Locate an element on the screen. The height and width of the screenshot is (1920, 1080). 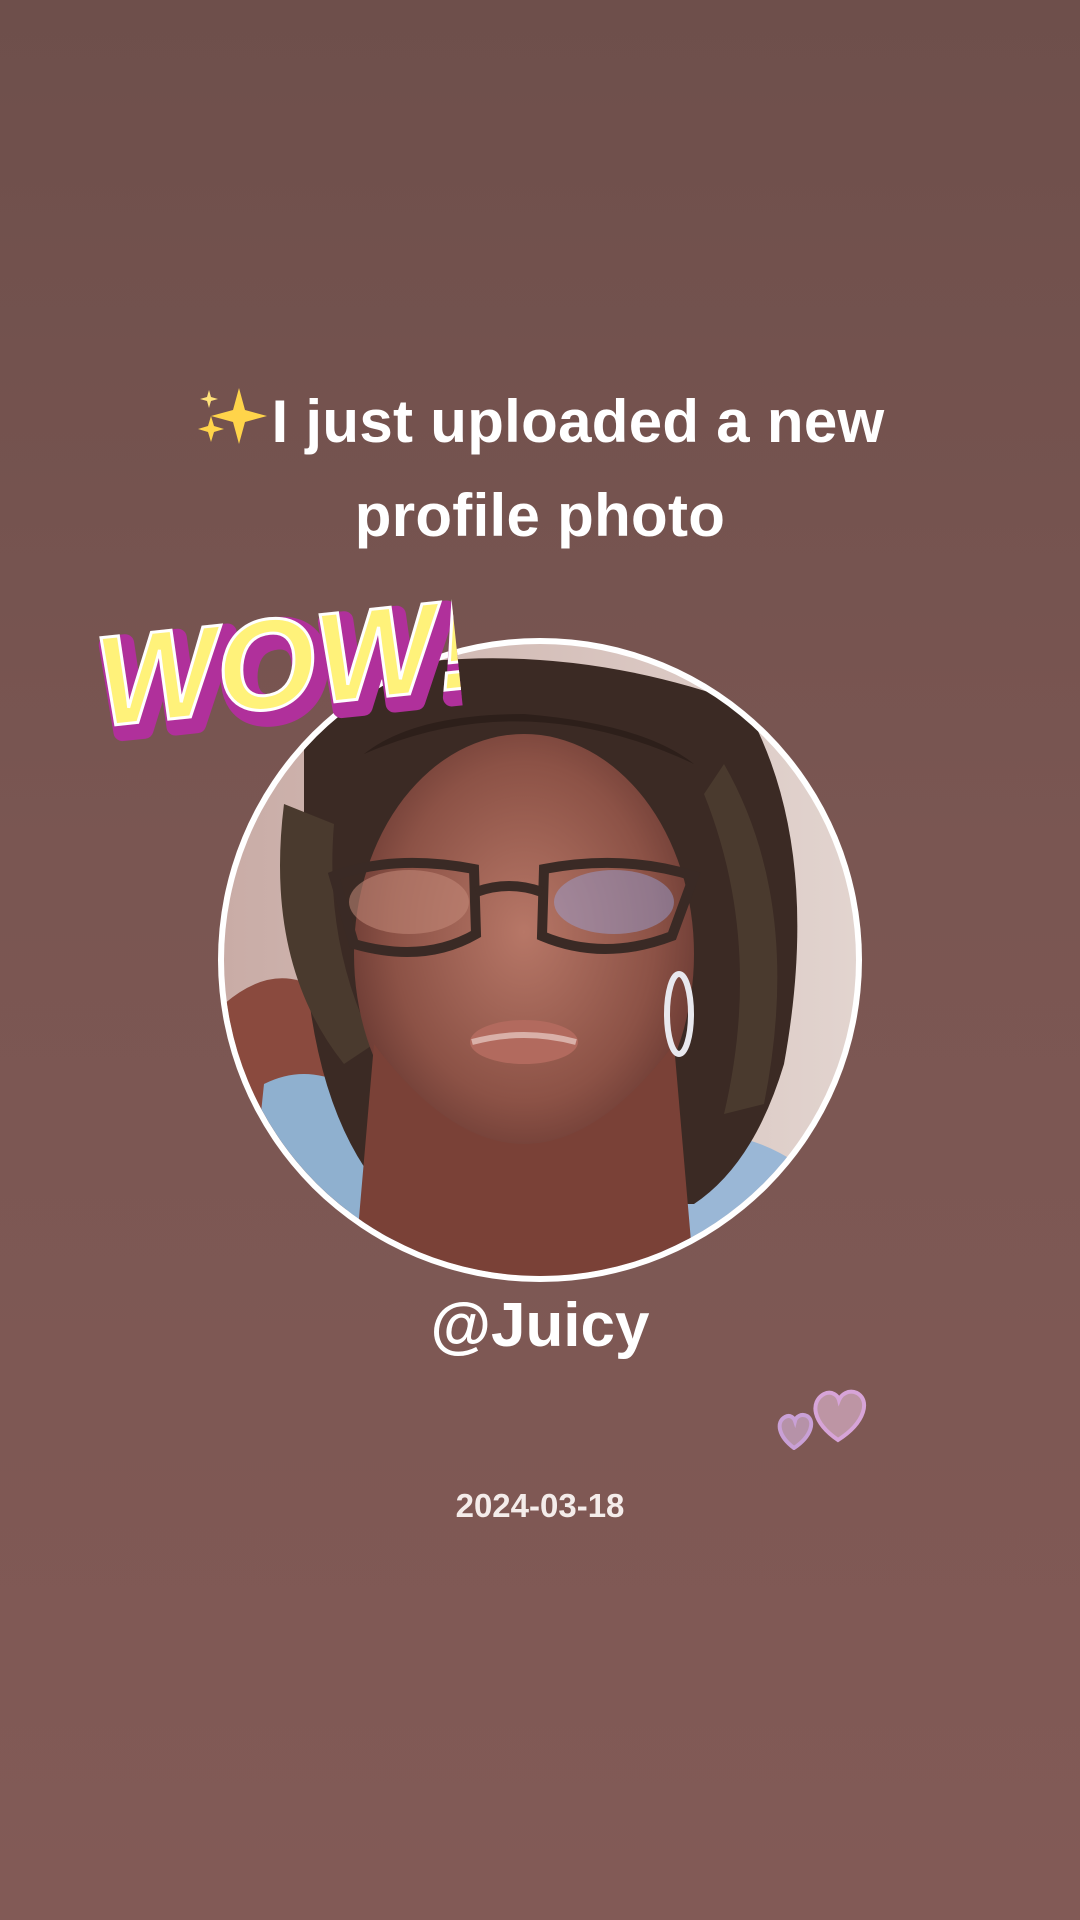
sparkles-icon is located at coordinates (233, 416).